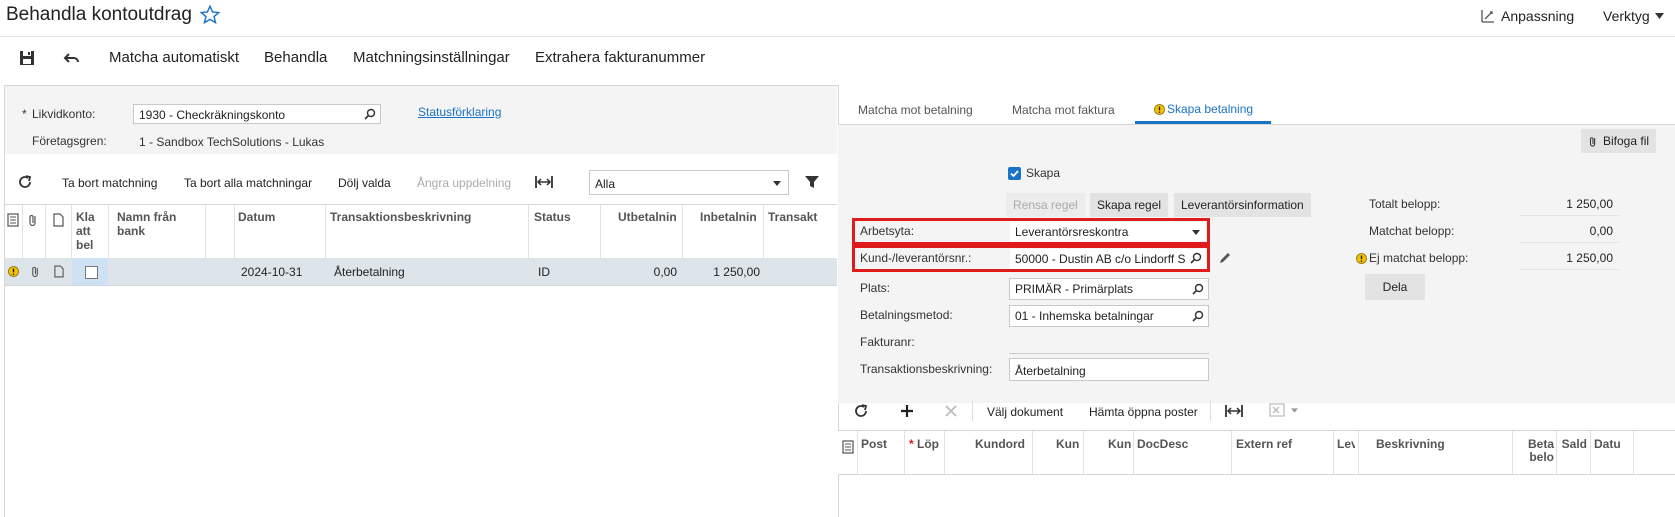 The image size is (1675, 517). What do you see at coordinates (464, 183) in the screenshot?
I see `undo-split-button: Ångra uppdelning` at bounding box center [464, 183].